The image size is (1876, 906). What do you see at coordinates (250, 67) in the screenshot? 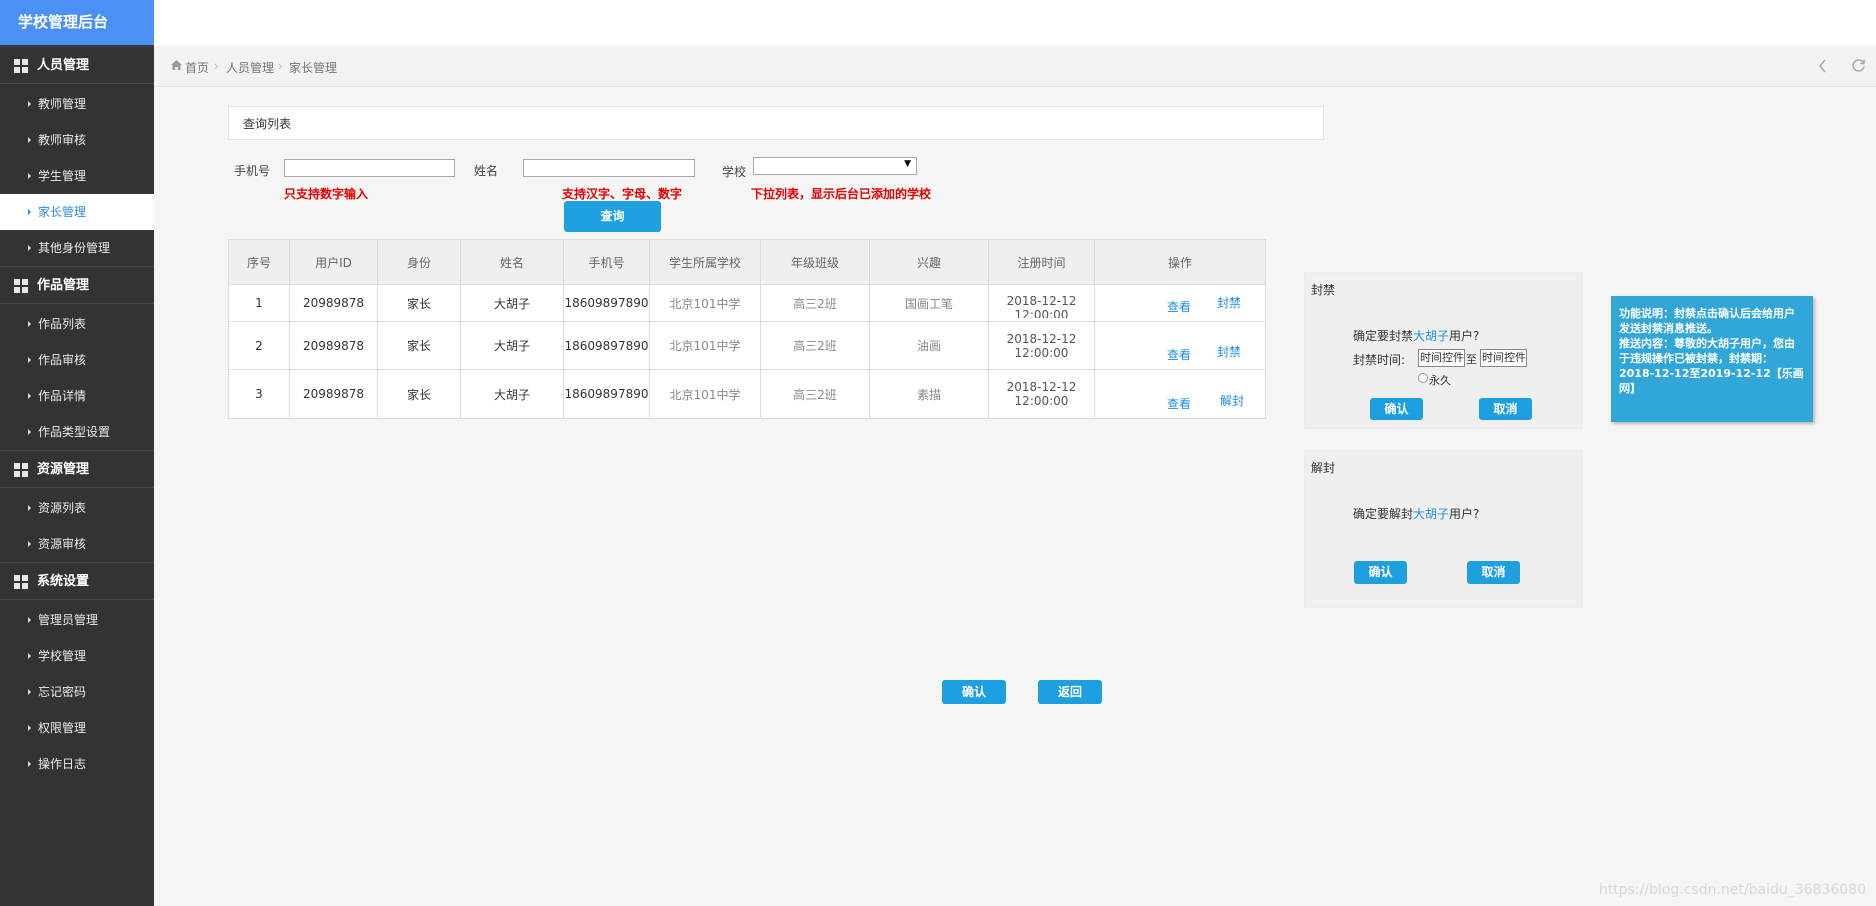
I see `breadcrumb-level1: 人员管理` at bounding box center [250, 67].